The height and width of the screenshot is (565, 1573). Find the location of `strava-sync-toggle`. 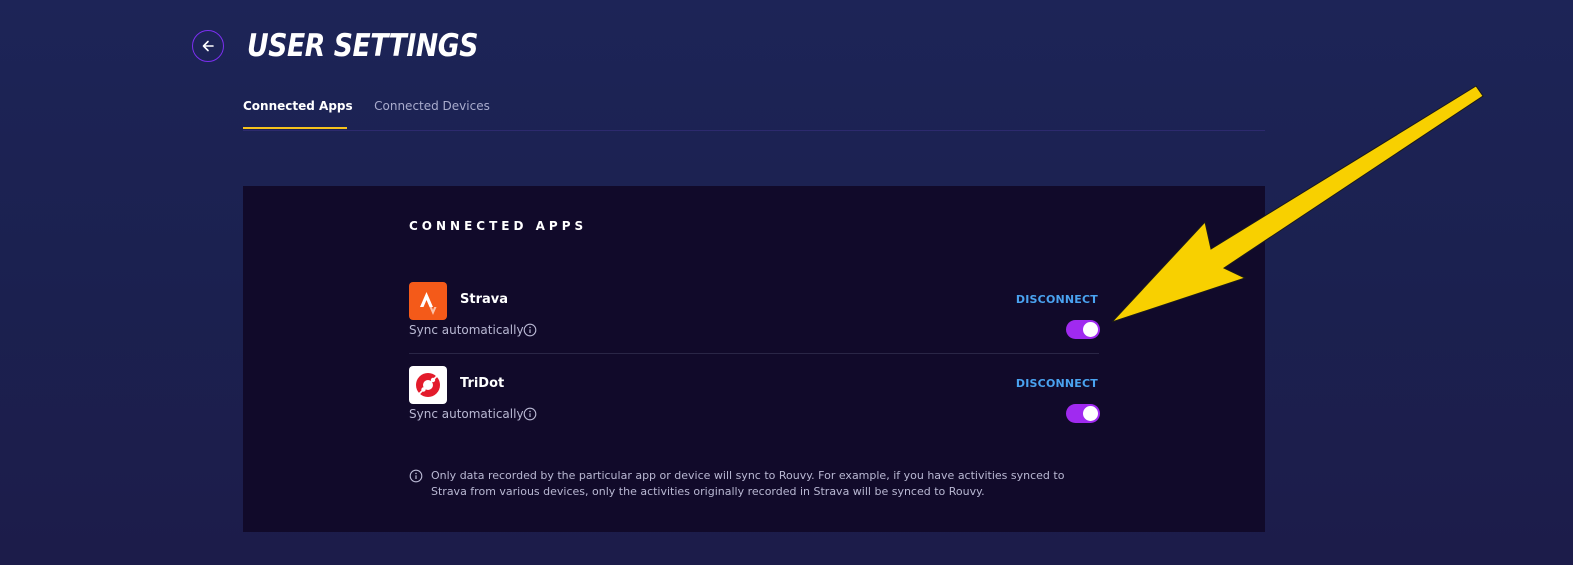

strava-sync-toggle is located at coordinates (1083, 329).